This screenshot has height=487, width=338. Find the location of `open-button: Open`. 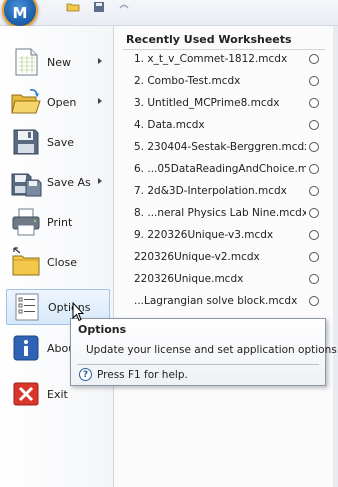

open-button: Open is located at coordinates (58, 102).